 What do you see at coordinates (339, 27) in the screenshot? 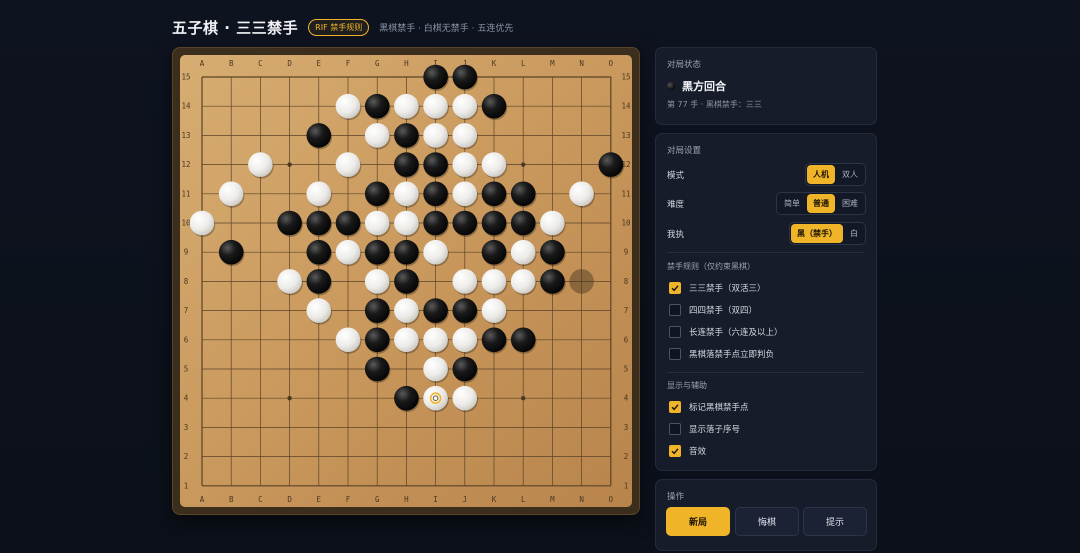
I see `rule-badge: RIF 禁手规则` at bounding box center [339, 27].